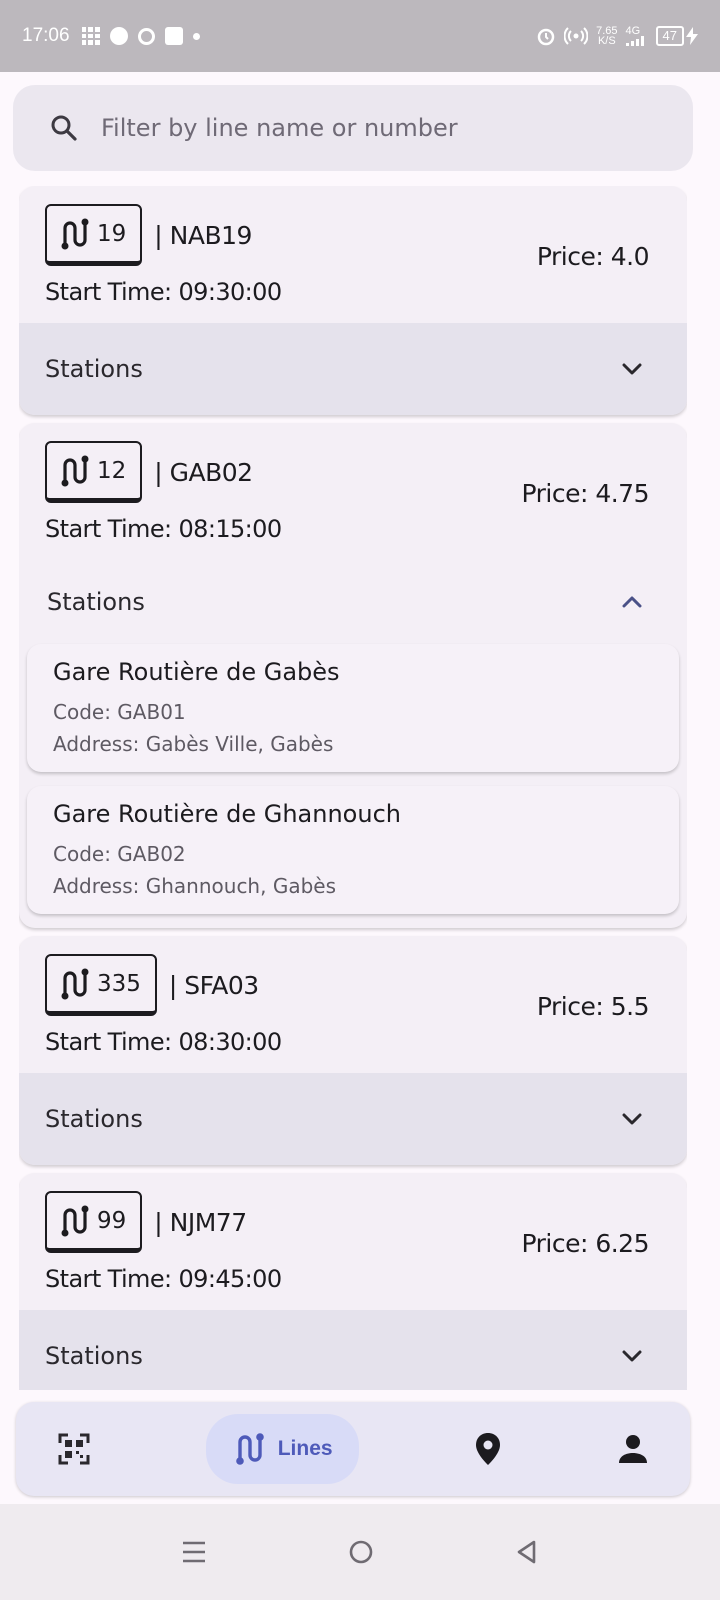  Describe the element at coordinates (112, 233) in the screenshot. I see `line-number: 19` at that location.